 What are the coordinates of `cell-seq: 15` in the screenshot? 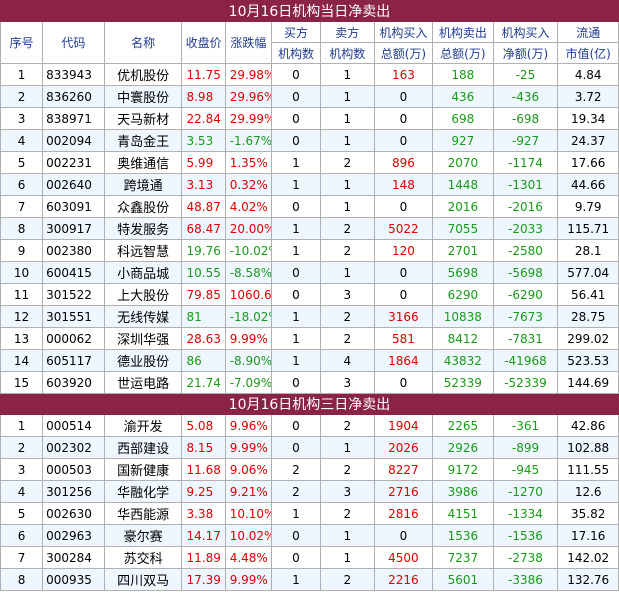 It's located at (22, 382).